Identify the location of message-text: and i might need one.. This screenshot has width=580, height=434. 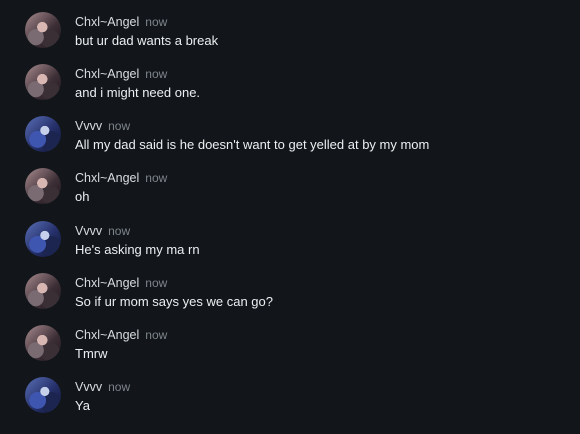
(138, 92).